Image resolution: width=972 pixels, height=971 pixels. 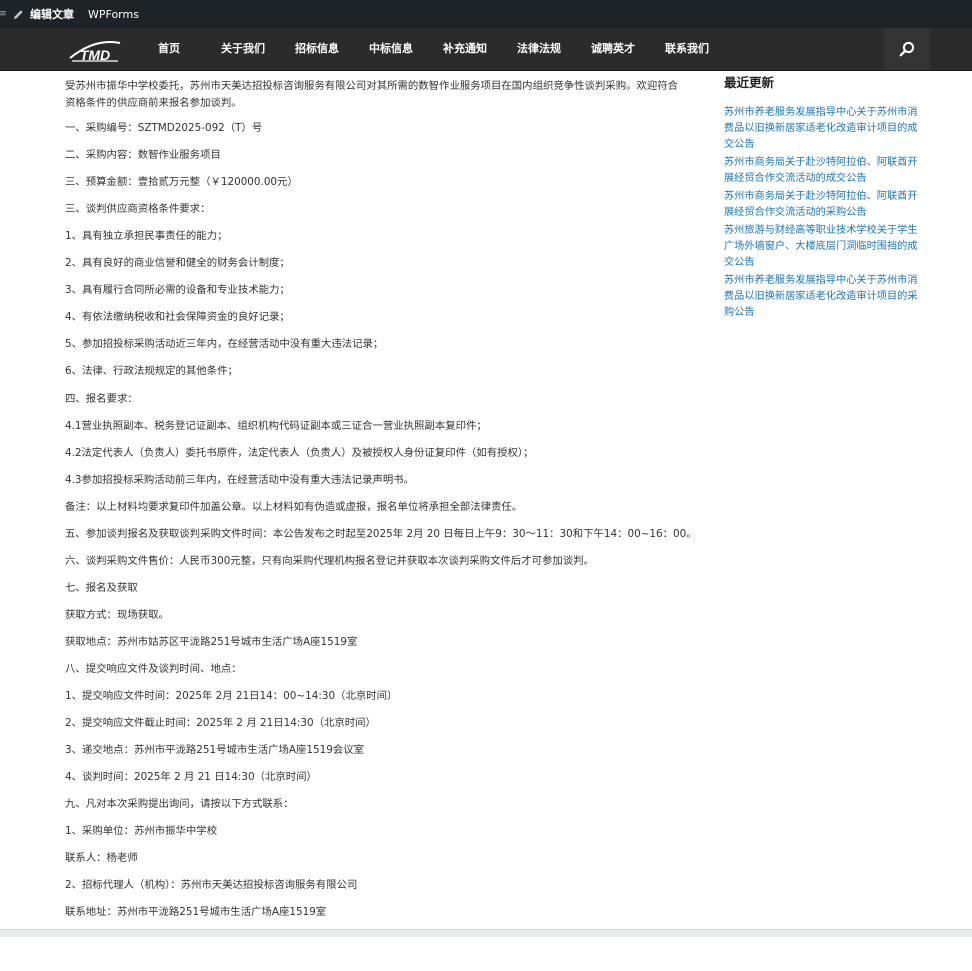 What do you see at coordinates (687, 49) in the screenshot?
I see `nav-item-contact: 联系我们` at bounding box center [687, 49].